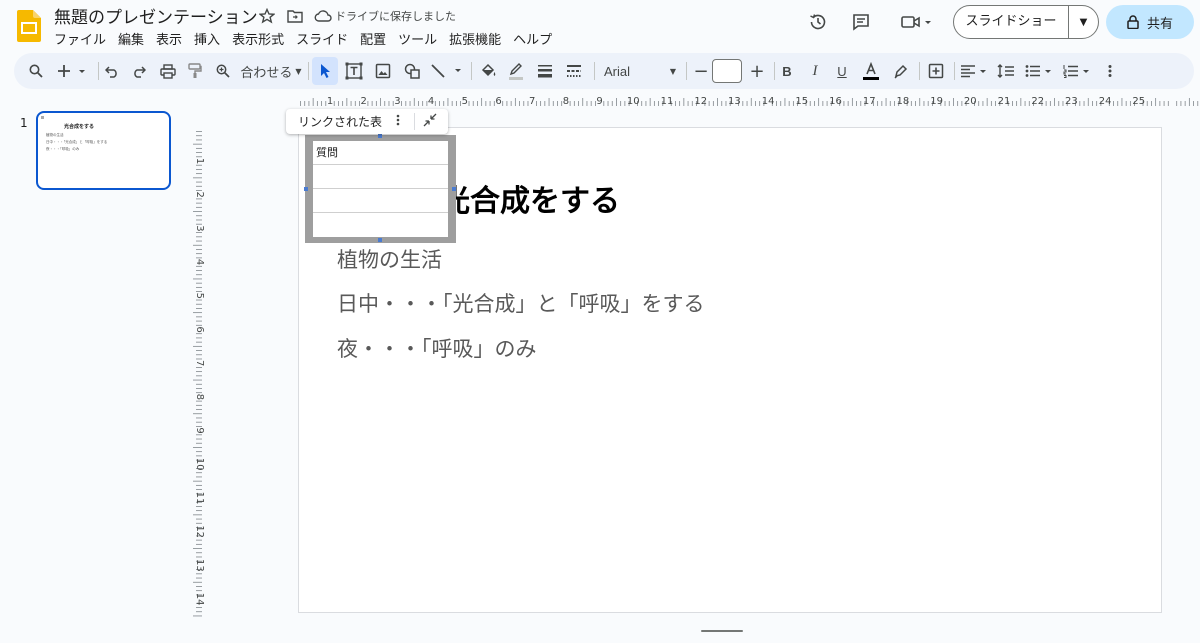 The image size is (1200, 643). What do you see at coordinates (1150, 22) in the screenshot?
I see `share-button: 共有` at bounding box center [1150, 22].